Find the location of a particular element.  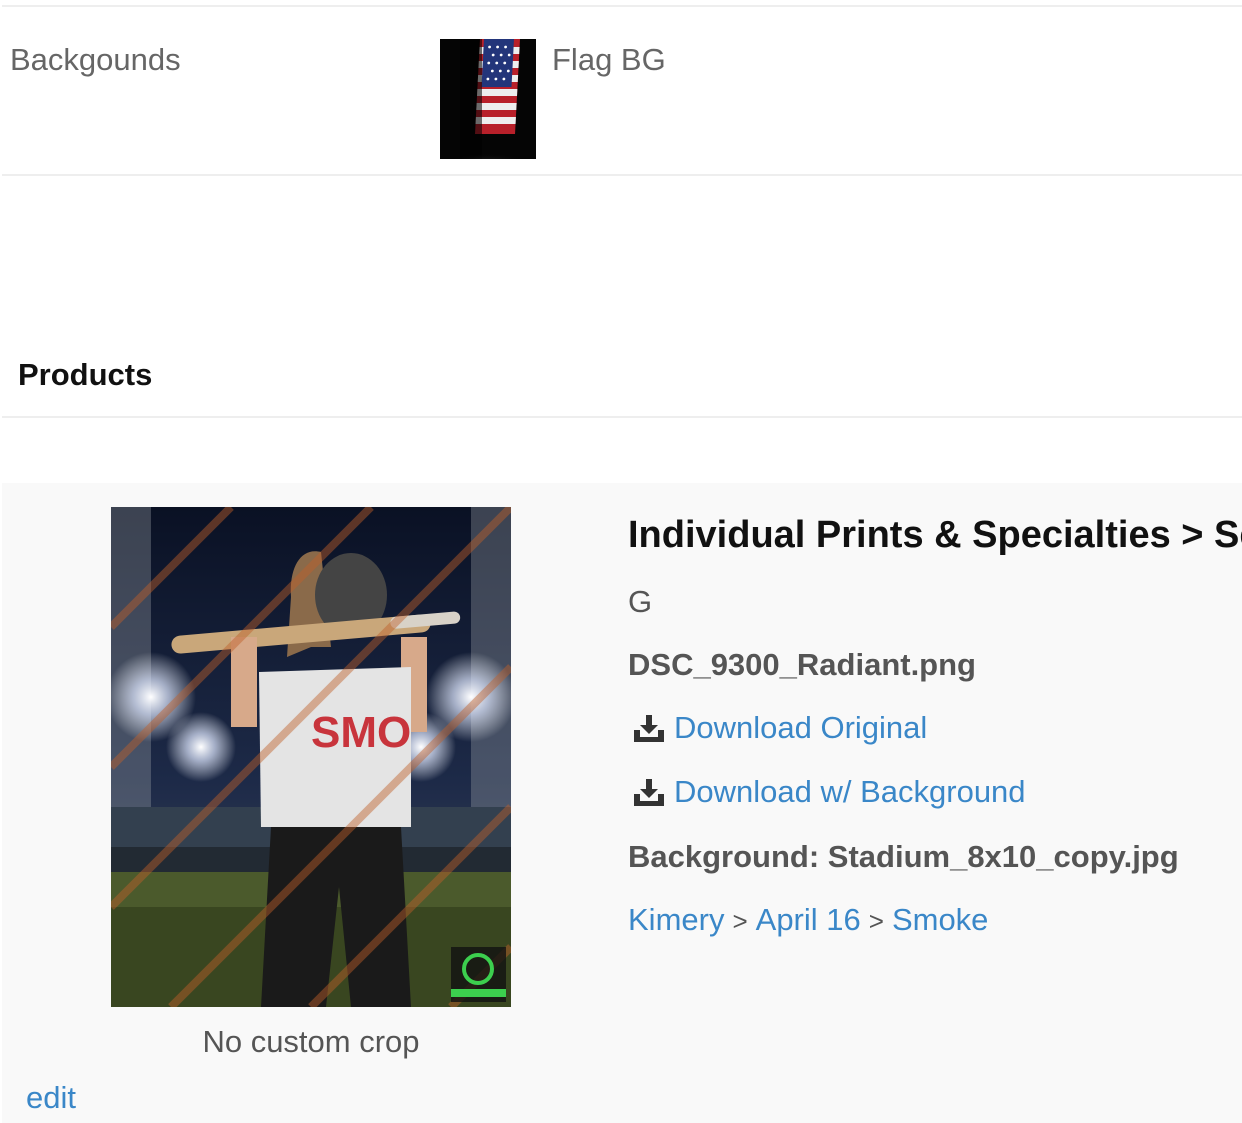

download-original-link: Download Original is located at coordinates (779, 728).